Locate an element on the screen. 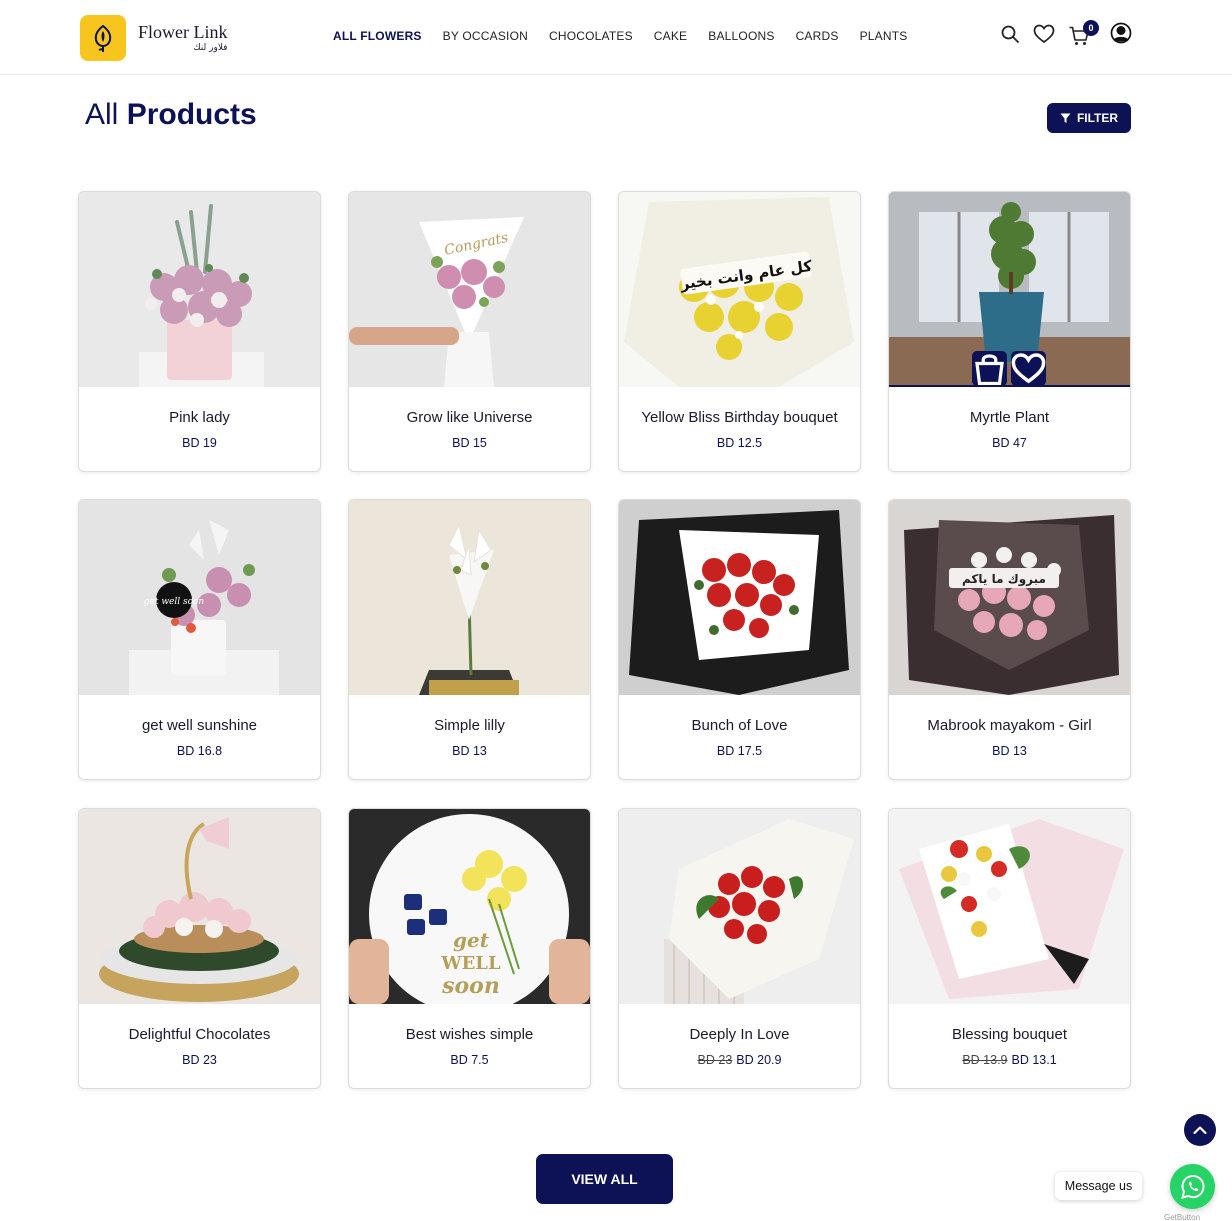 Image resolution: width=1232 pixels, height=1221 pixels. product-price: BD 23 is located at coordinates (199, 1060).